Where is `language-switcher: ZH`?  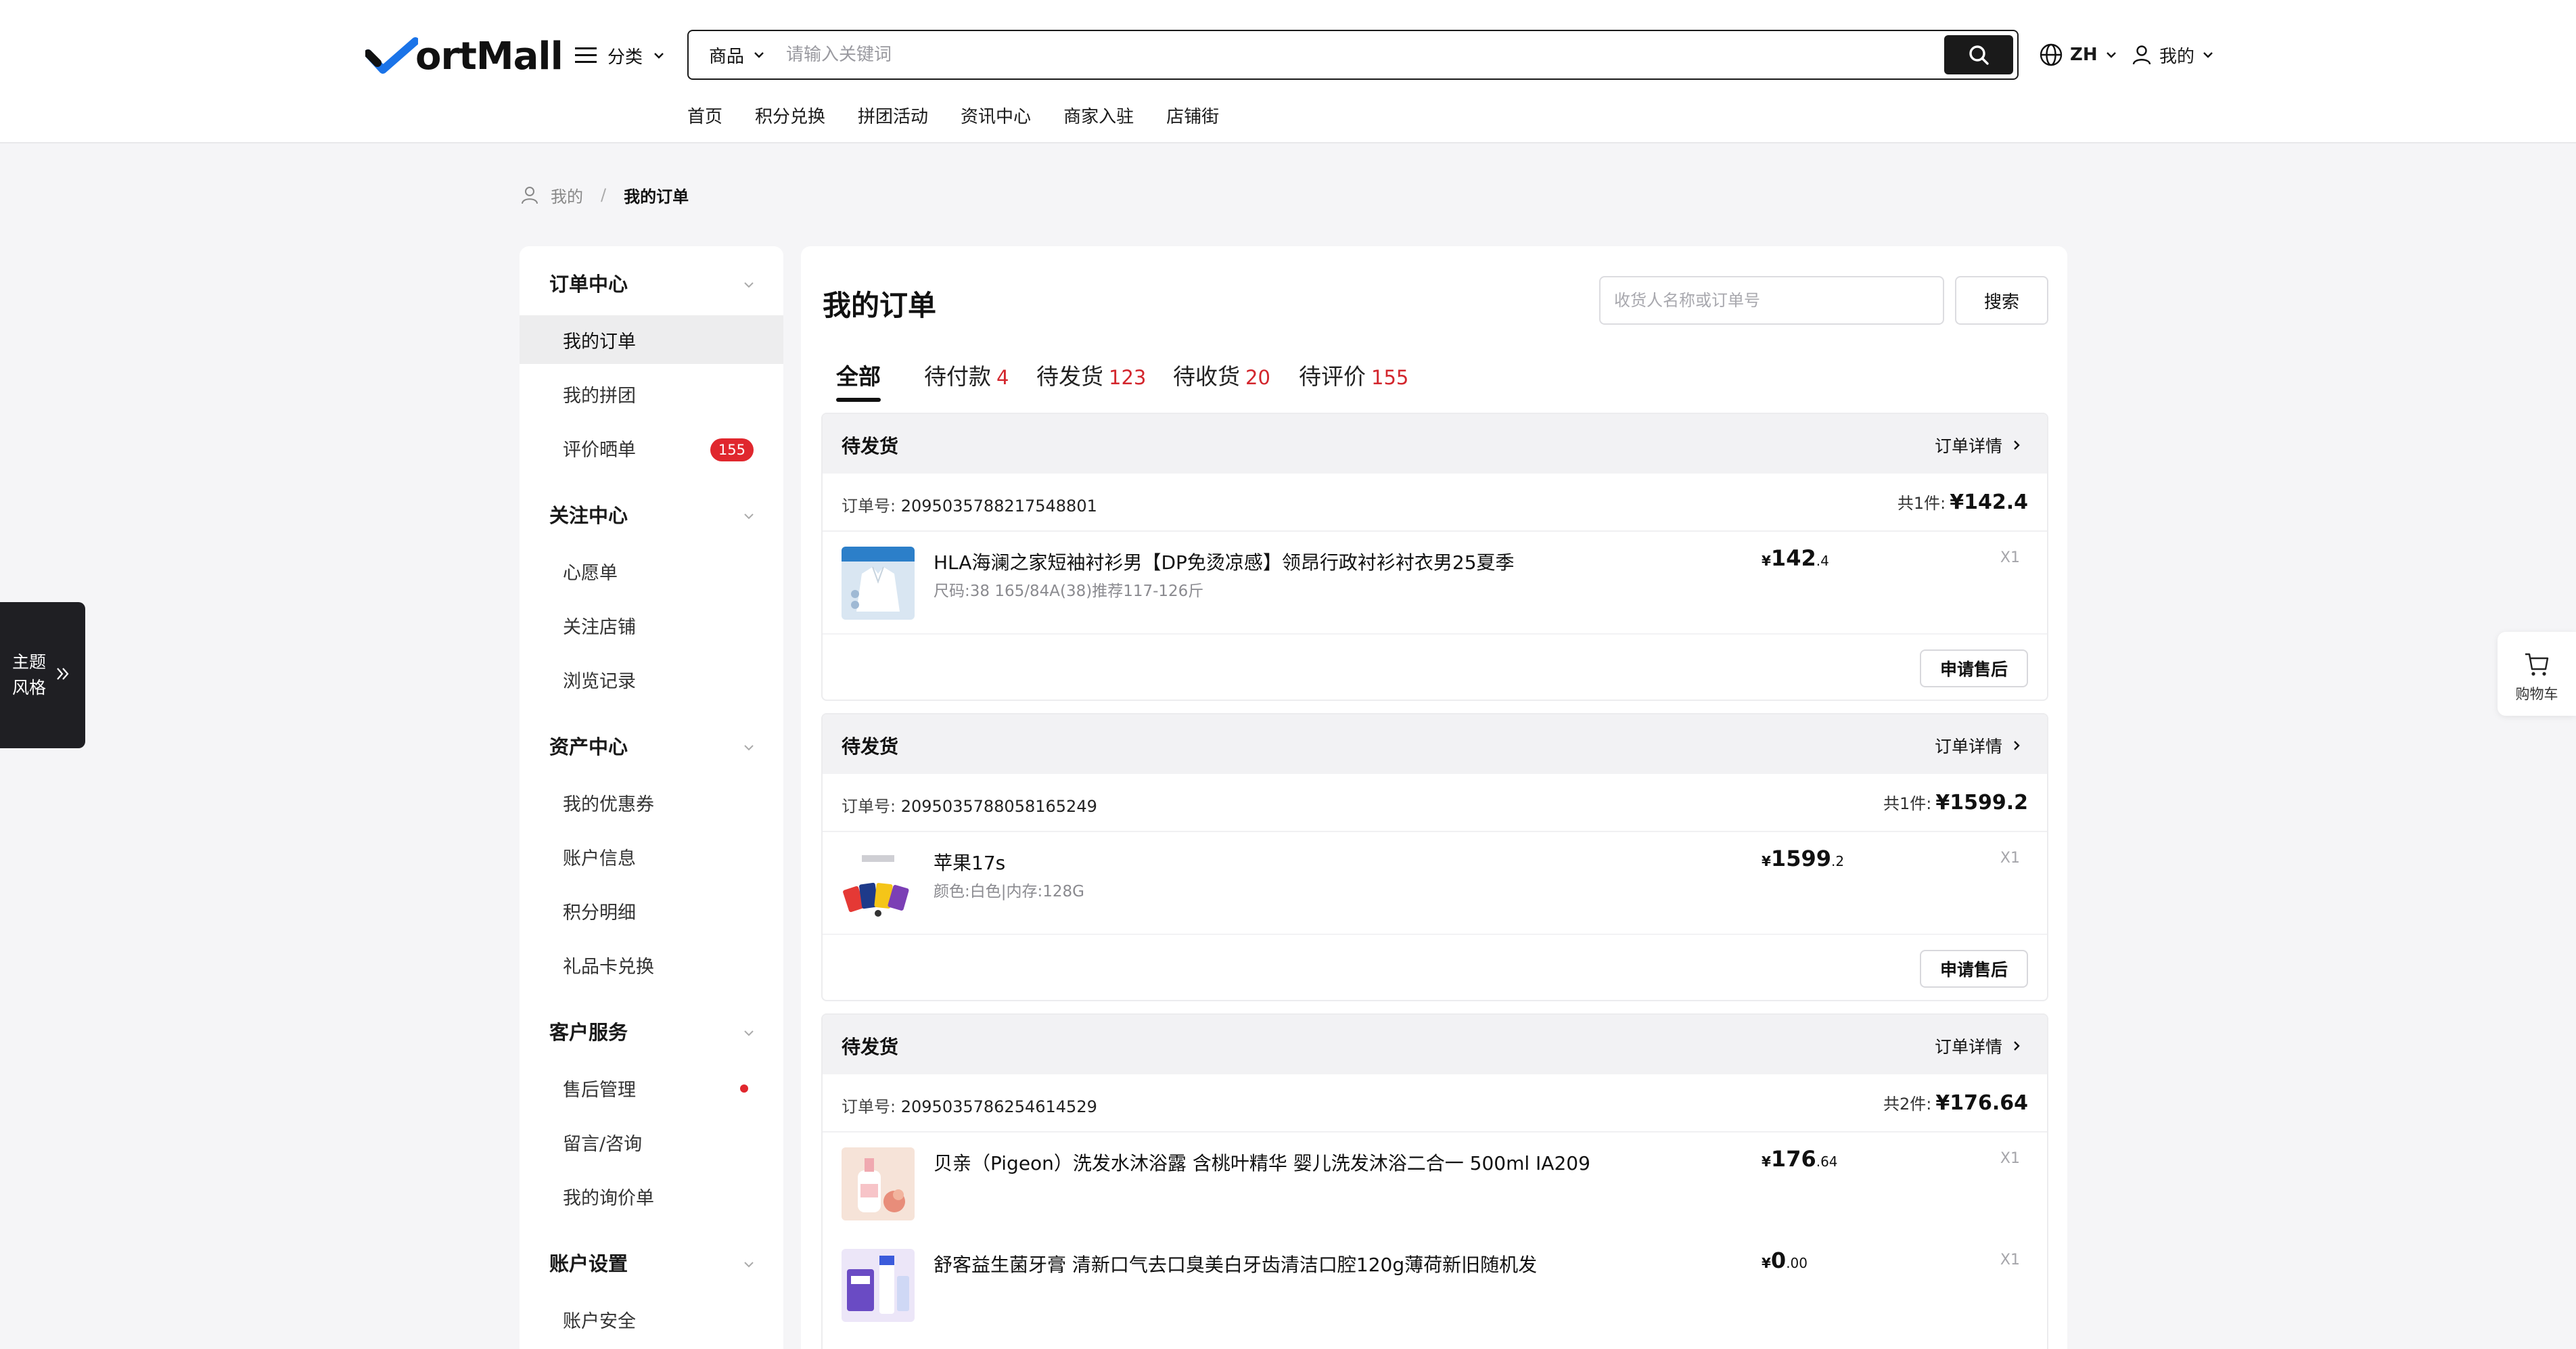 language-switcher: ZH is located at coordinates (2078, 55).